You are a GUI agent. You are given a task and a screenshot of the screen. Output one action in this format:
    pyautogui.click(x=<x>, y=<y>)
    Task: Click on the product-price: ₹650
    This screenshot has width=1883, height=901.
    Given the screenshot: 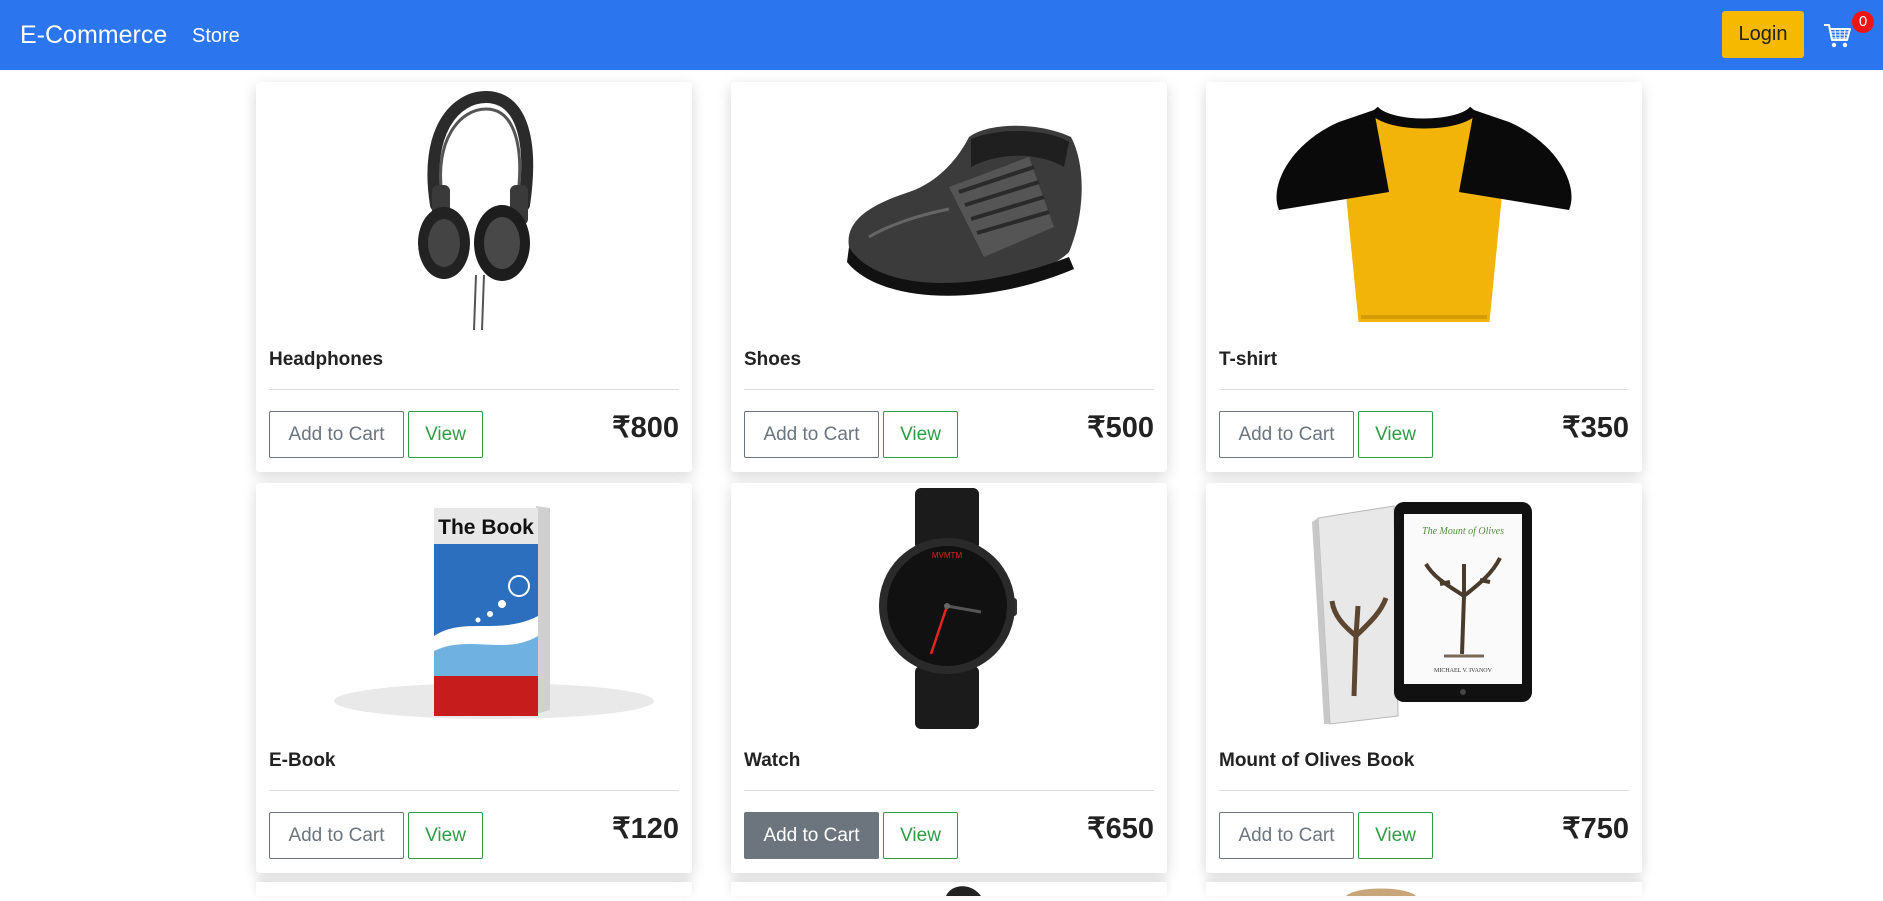 What is the action you would take?
    pyautogui.click(x=1120, y=829)
    